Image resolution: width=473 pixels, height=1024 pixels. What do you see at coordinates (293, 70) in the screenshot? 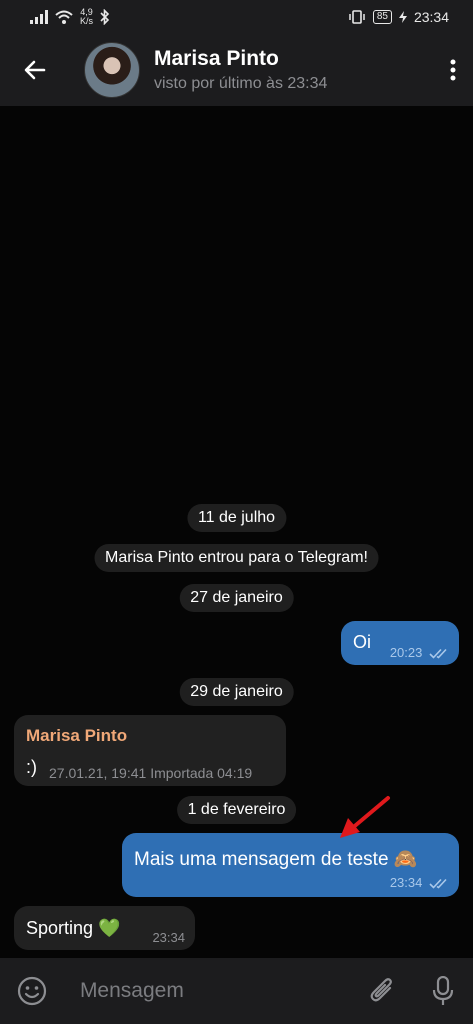
I see `contact-info: Marisa Pinto visto por último às 23:34` at bounding box center [293, 70].